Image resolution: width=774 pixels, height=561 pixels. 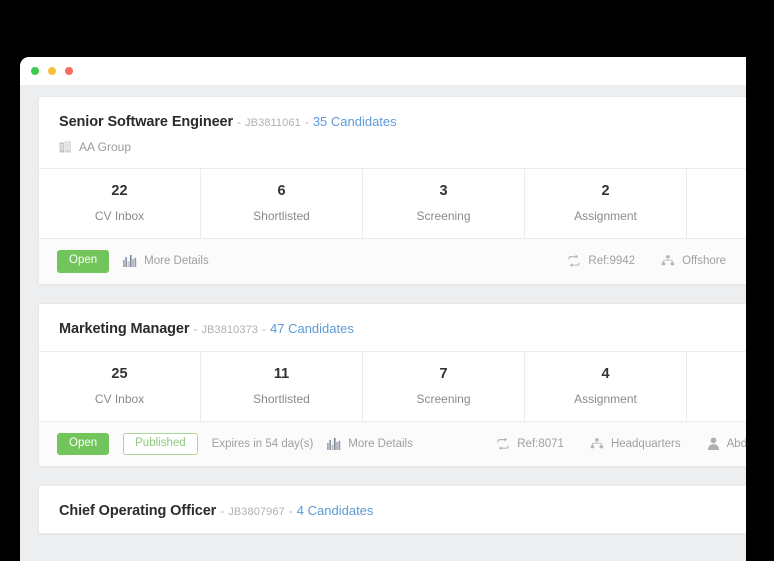 I want to click on candidates-link: 35 Candidates, so click(x=355, y=121).